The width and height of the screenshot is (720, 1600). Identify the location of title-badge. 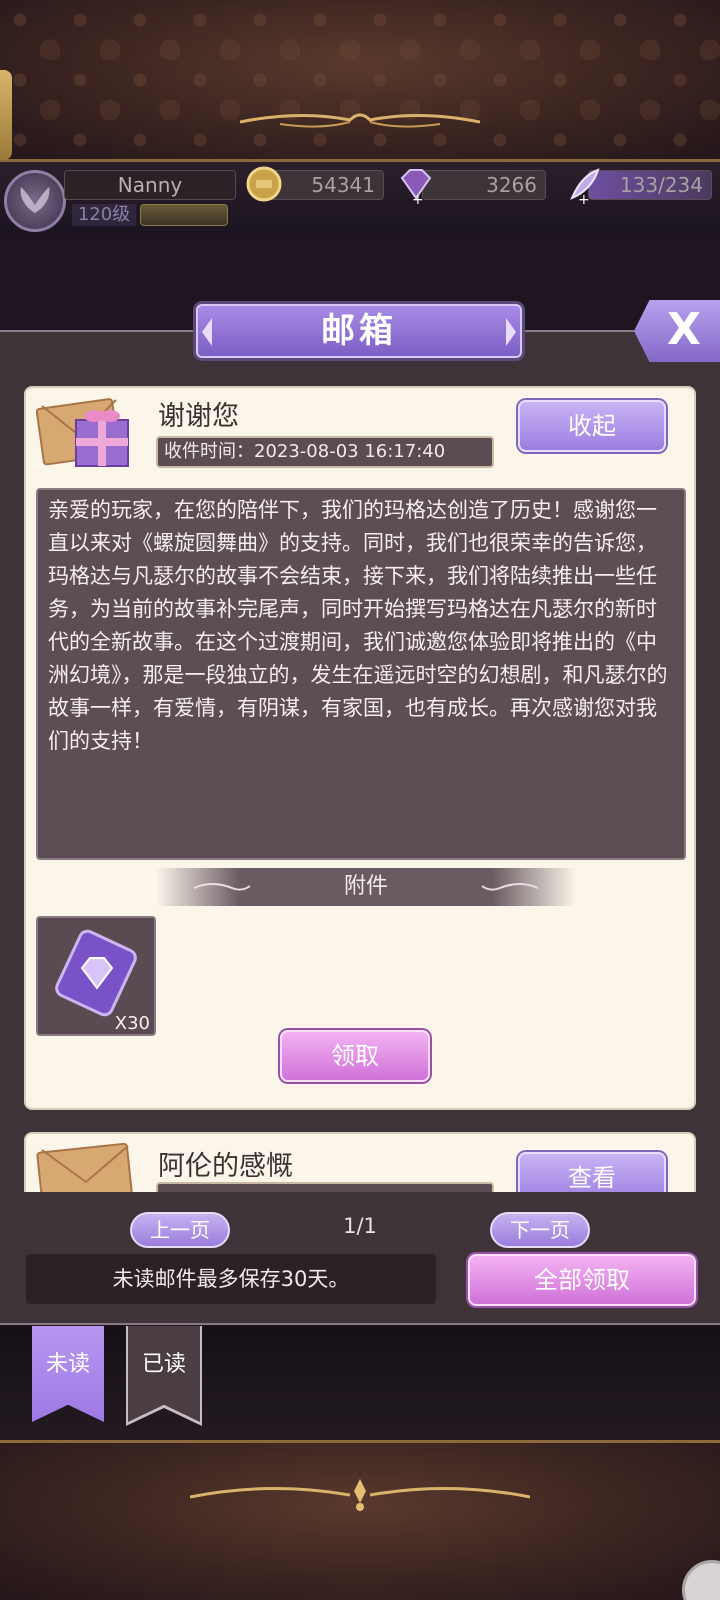
(184, 215).